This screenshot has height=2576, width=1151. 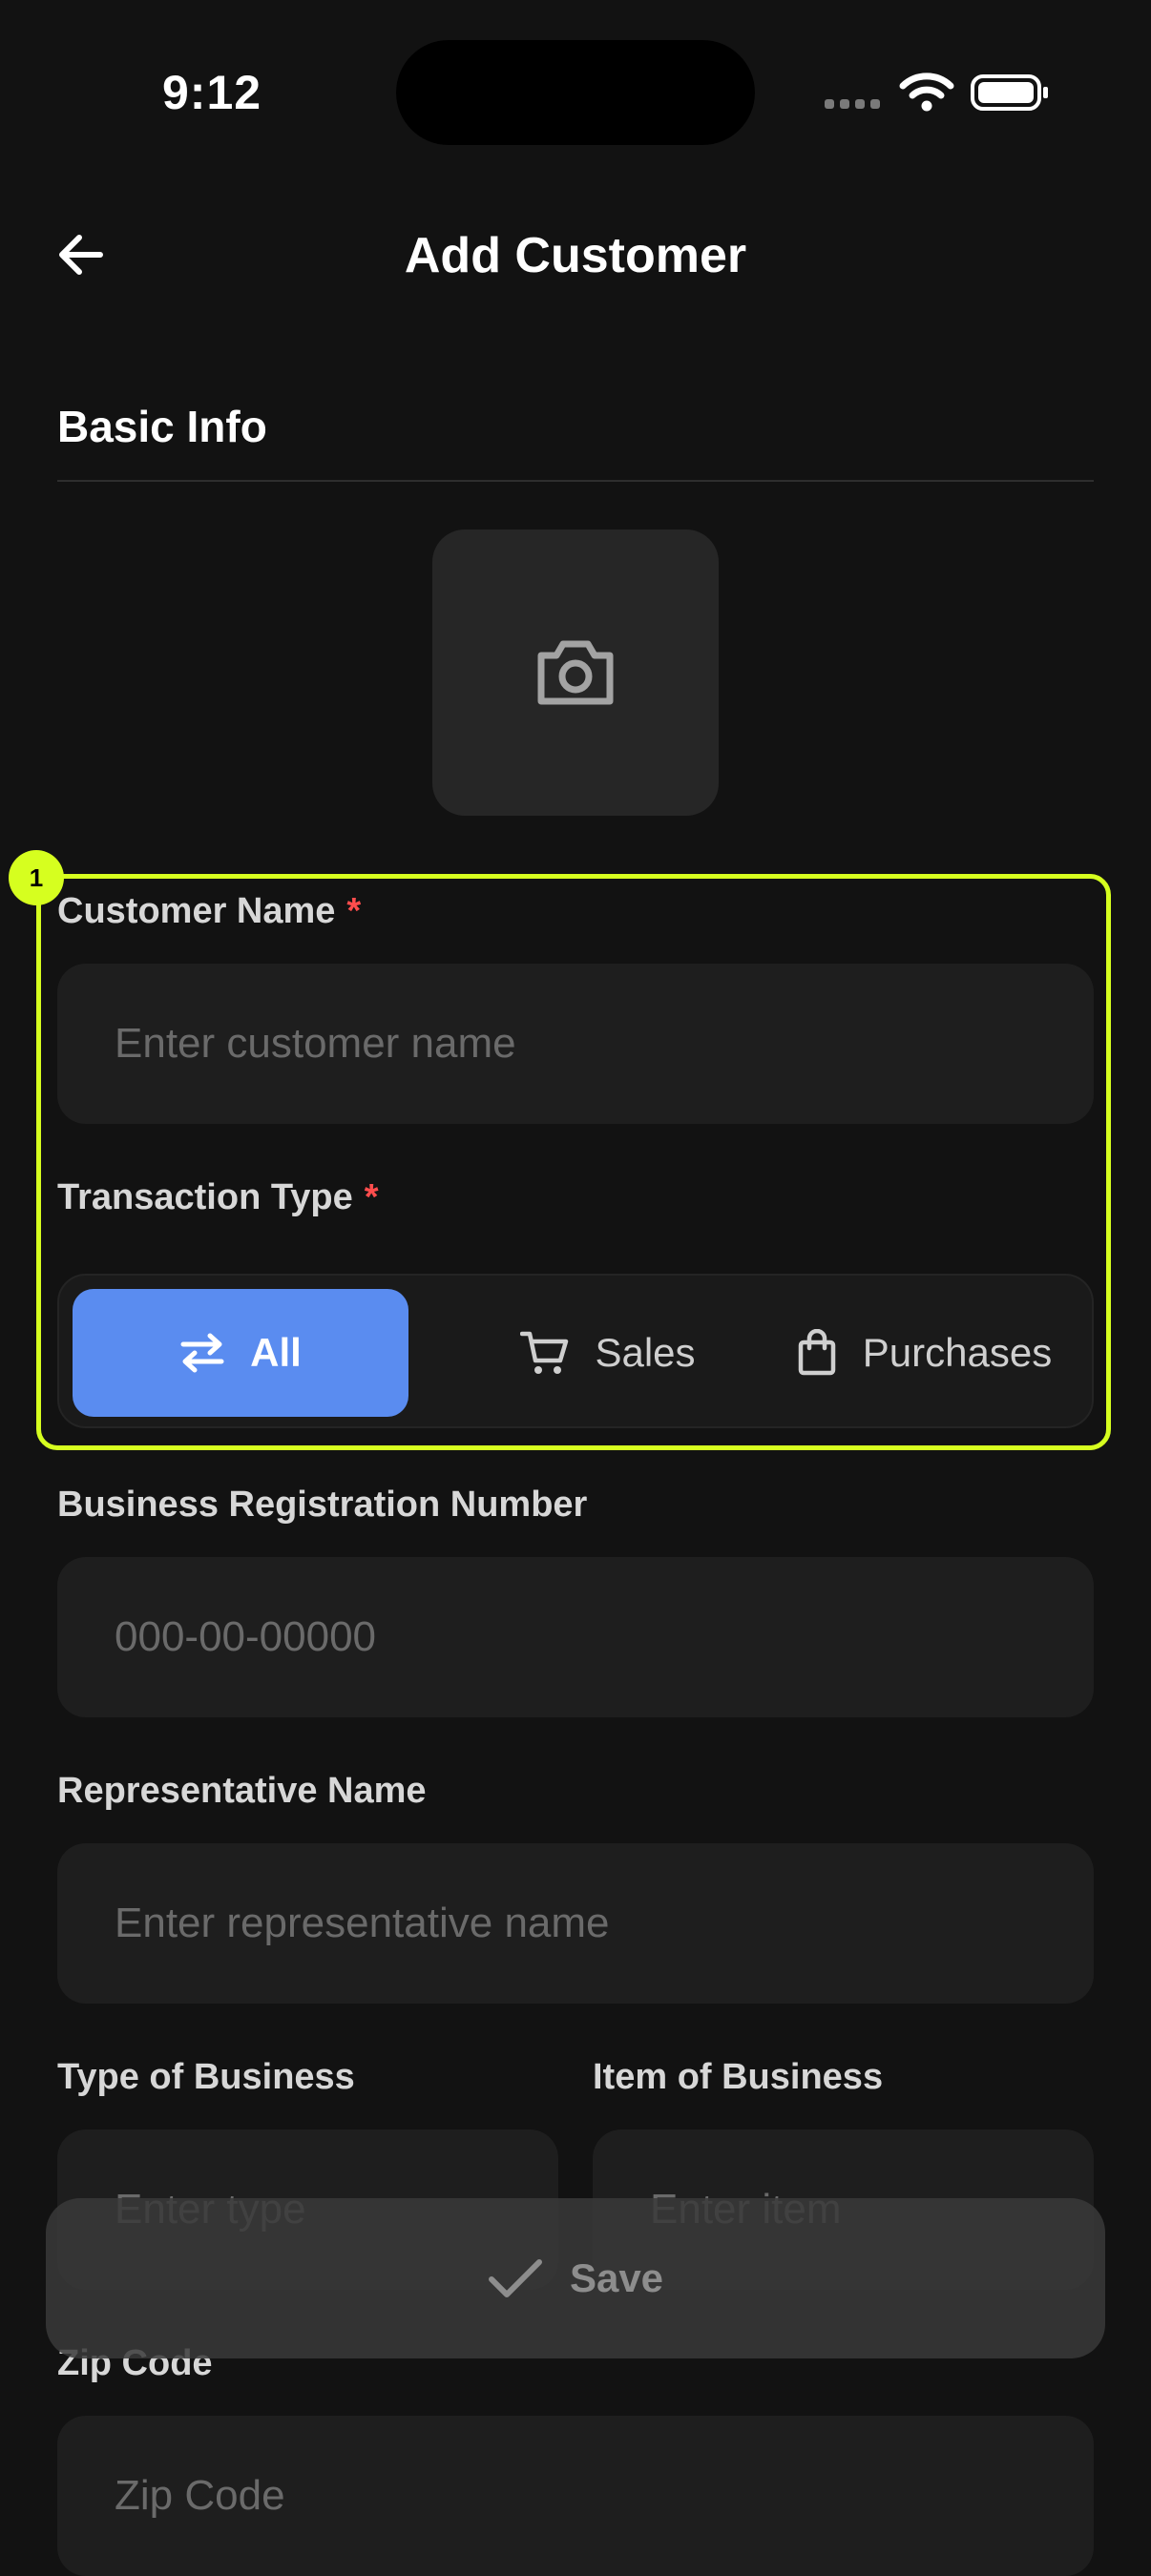 I want to click on save-button: Save, so click(x=575, y=2278).